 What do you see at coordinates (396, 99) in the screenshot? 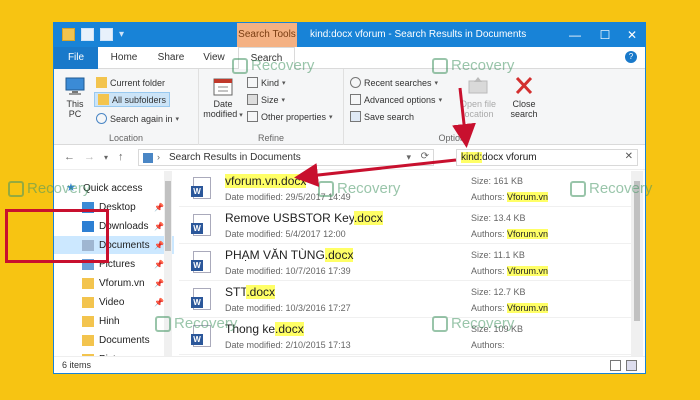
I see `advanced-options-button: Advanced options ▾` at bounding box center [396, 99].